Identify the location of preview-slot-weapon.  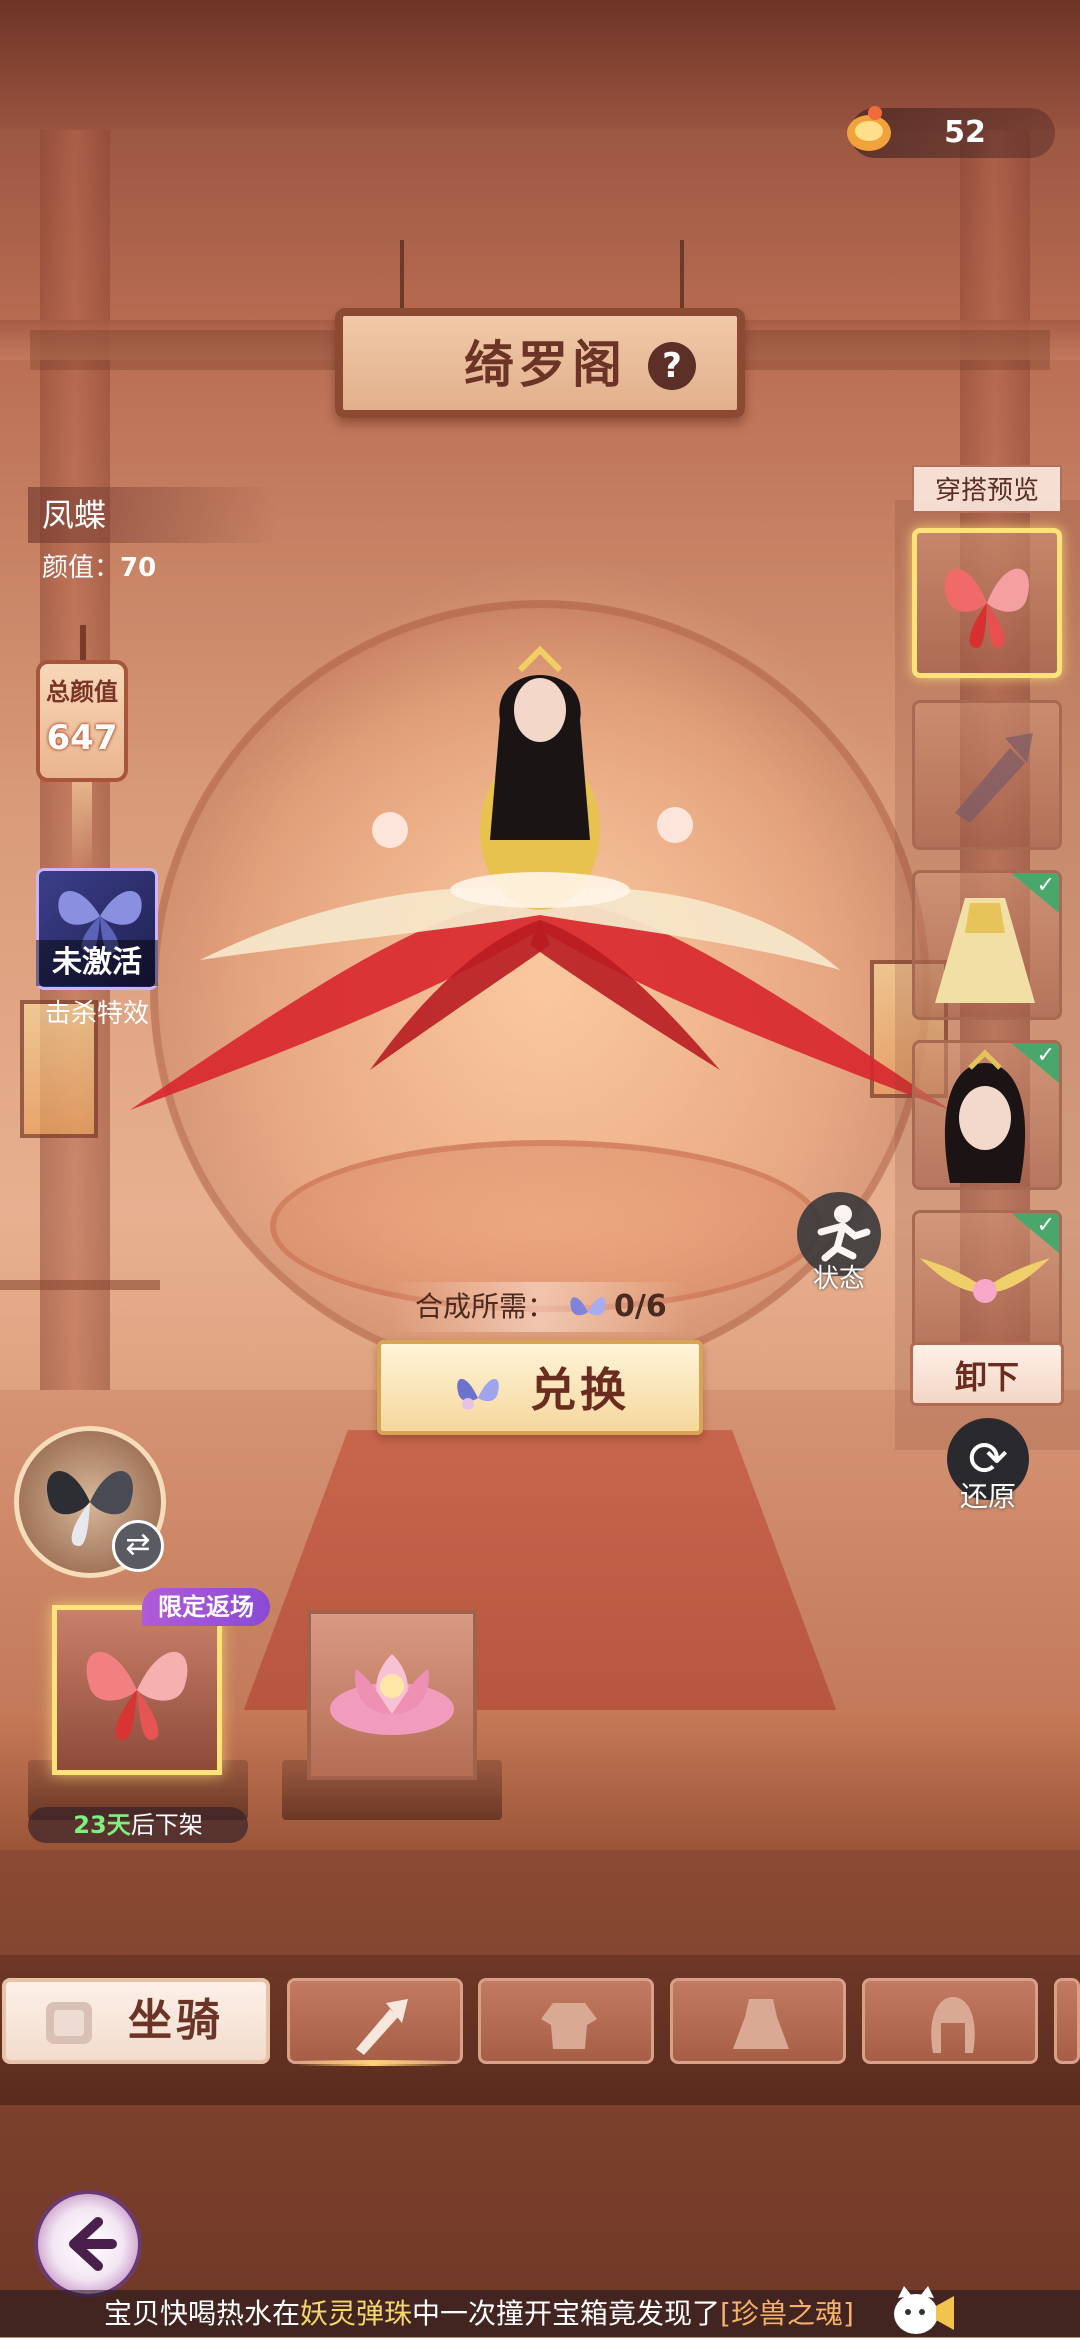
(987, 775).